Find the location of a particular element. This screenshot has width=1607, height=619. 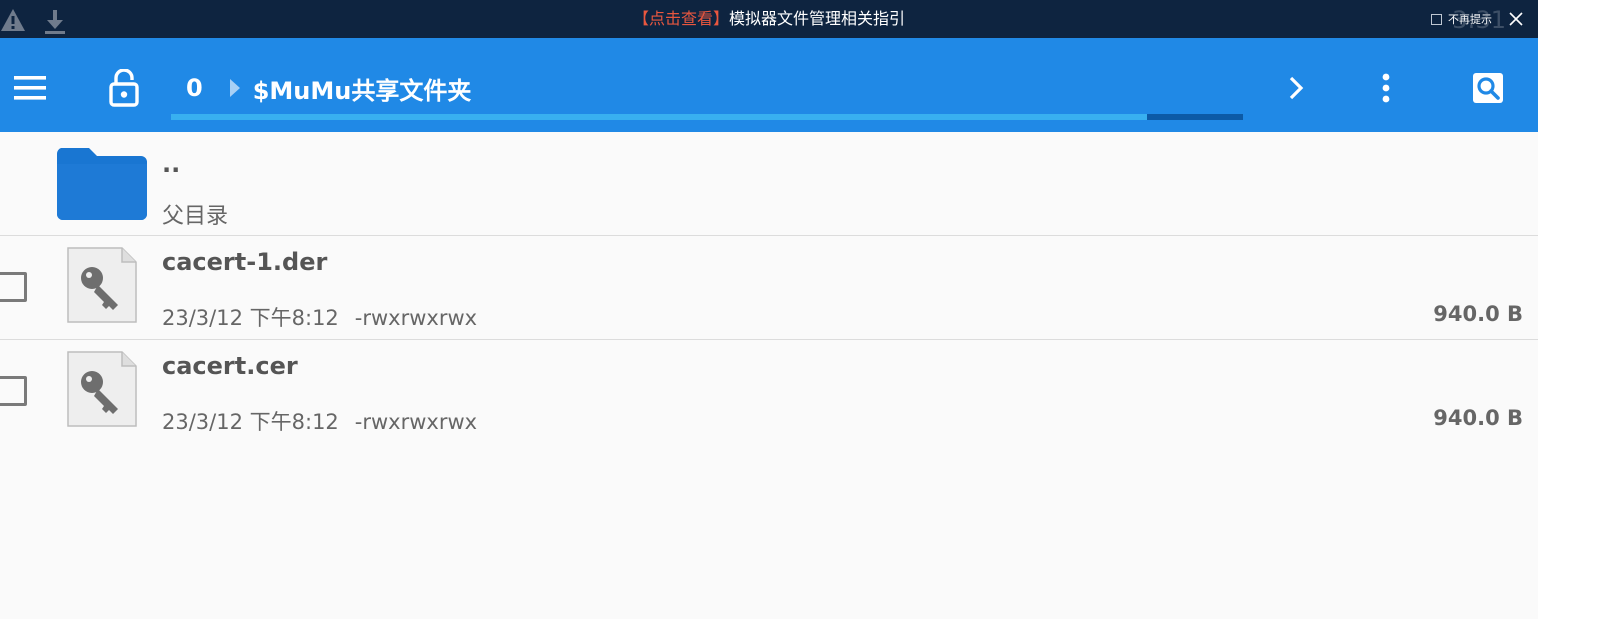

dont-remind-label: 不再提示 is located at coordinates (1470, 19).